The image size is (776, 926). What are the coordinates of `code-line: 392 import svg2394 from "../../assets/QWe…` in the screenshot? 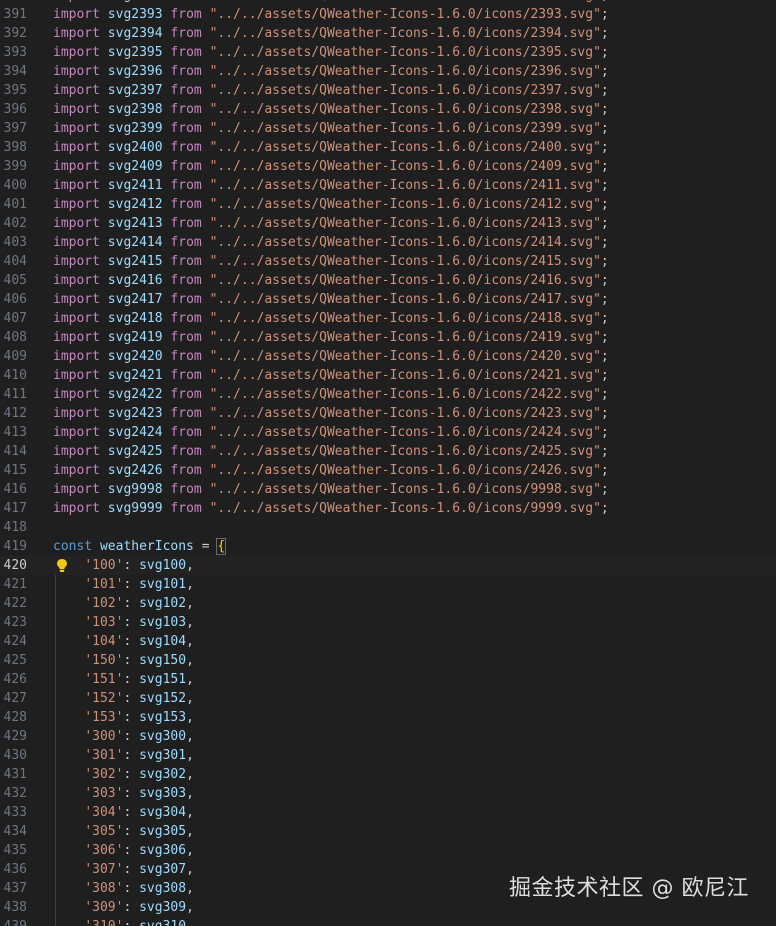 It's located at (388, 33).